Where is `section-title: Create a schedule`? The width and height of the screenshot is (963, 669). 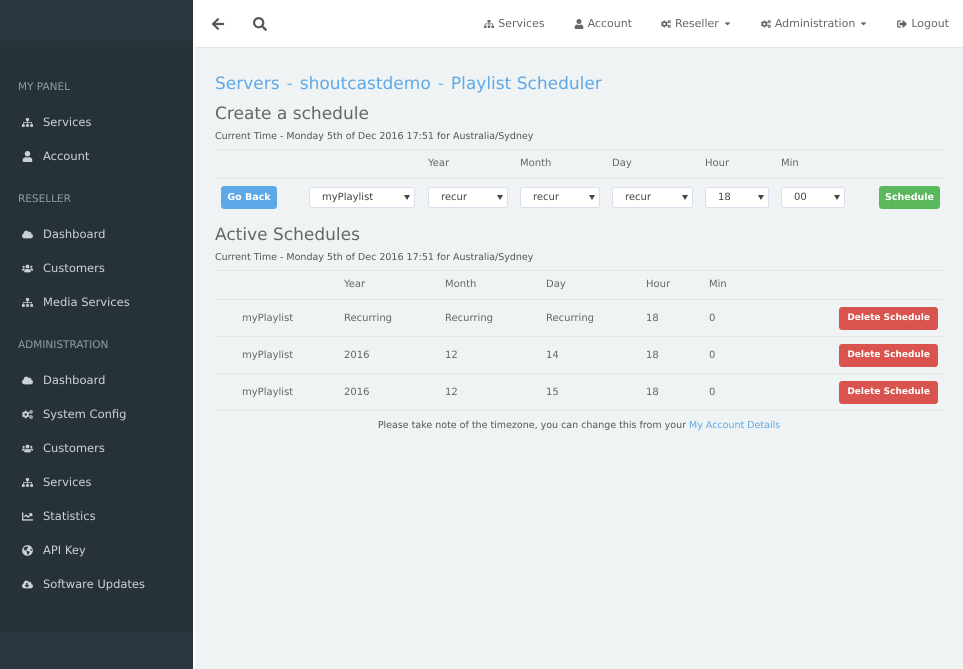
section-title: Create a schedule is located at coordinates (292, 114).